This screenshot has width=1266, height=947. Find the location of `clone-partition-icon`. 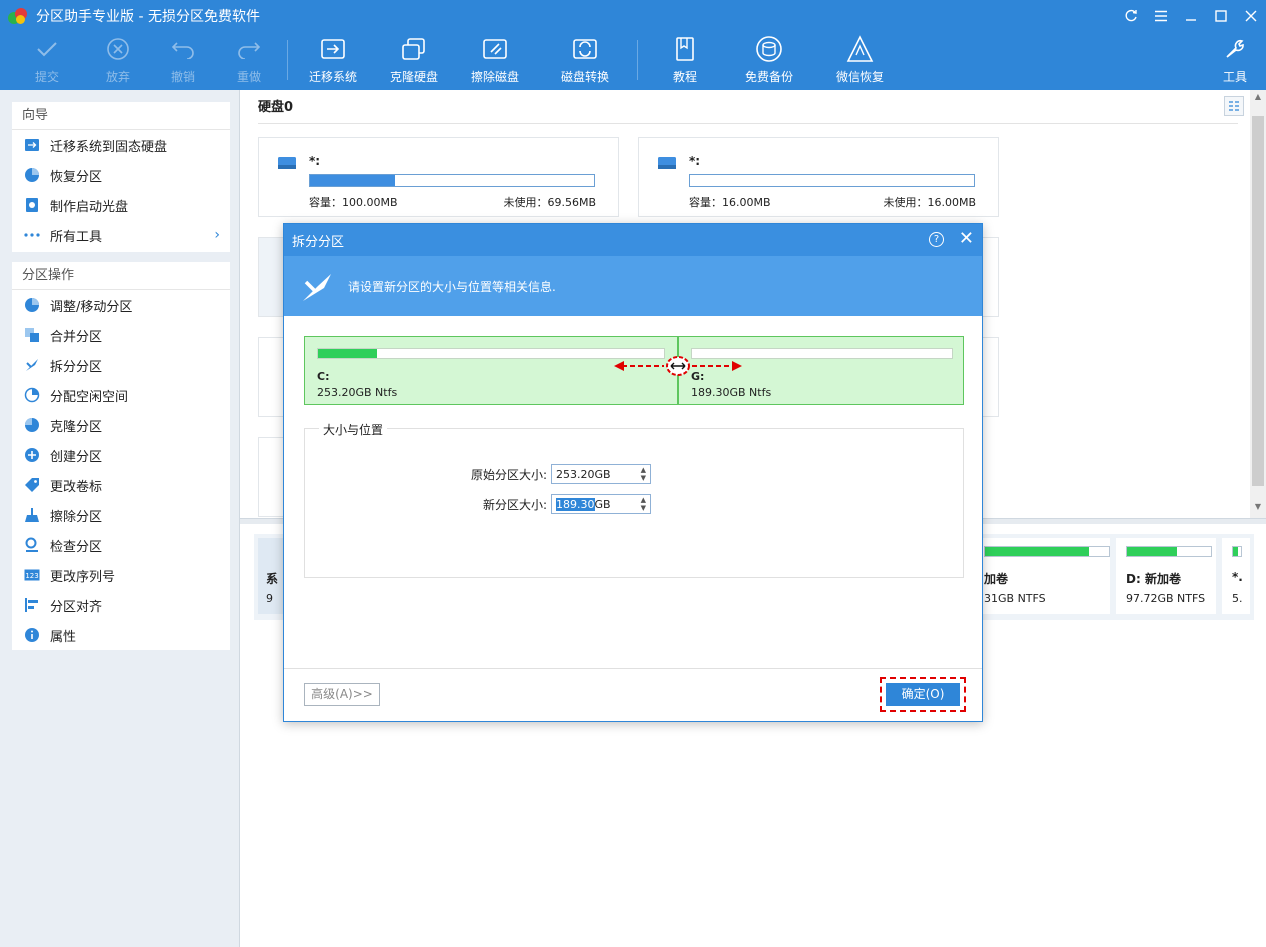

clone-partition-icon is located at coordinates (32, 425).